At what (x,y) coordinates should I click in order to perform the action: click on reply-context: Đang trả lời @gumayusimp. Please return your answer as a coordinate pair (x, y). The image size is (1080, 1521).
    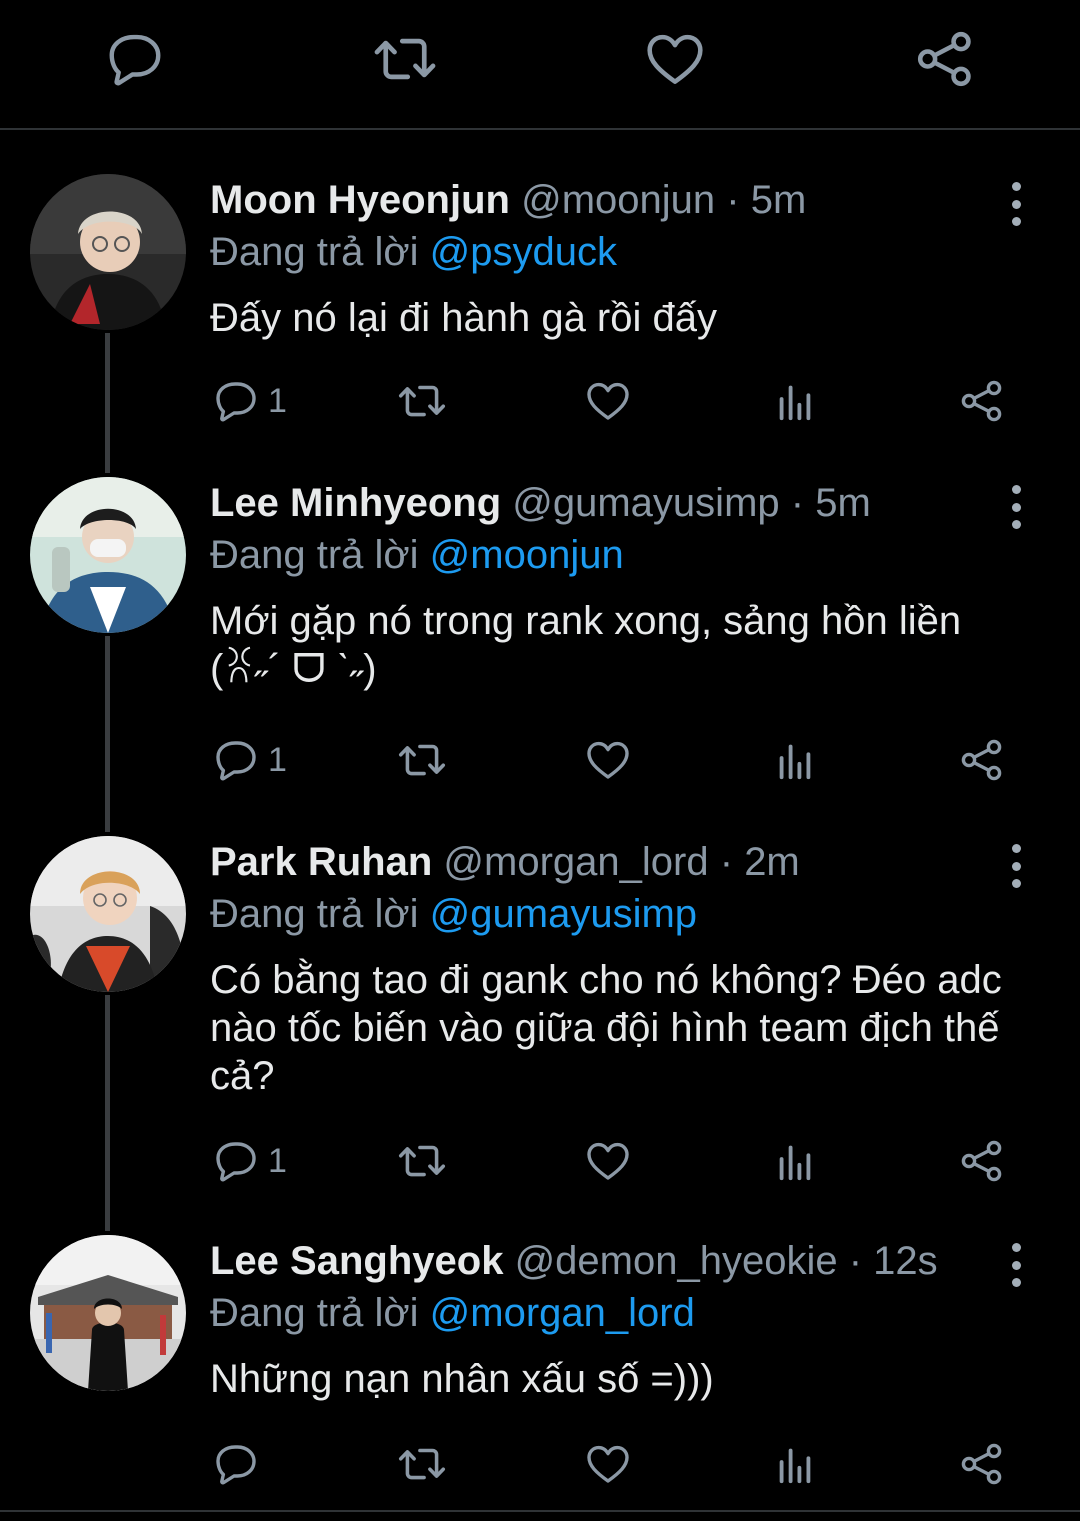
    Looking at the image, I should click on (453, 914).